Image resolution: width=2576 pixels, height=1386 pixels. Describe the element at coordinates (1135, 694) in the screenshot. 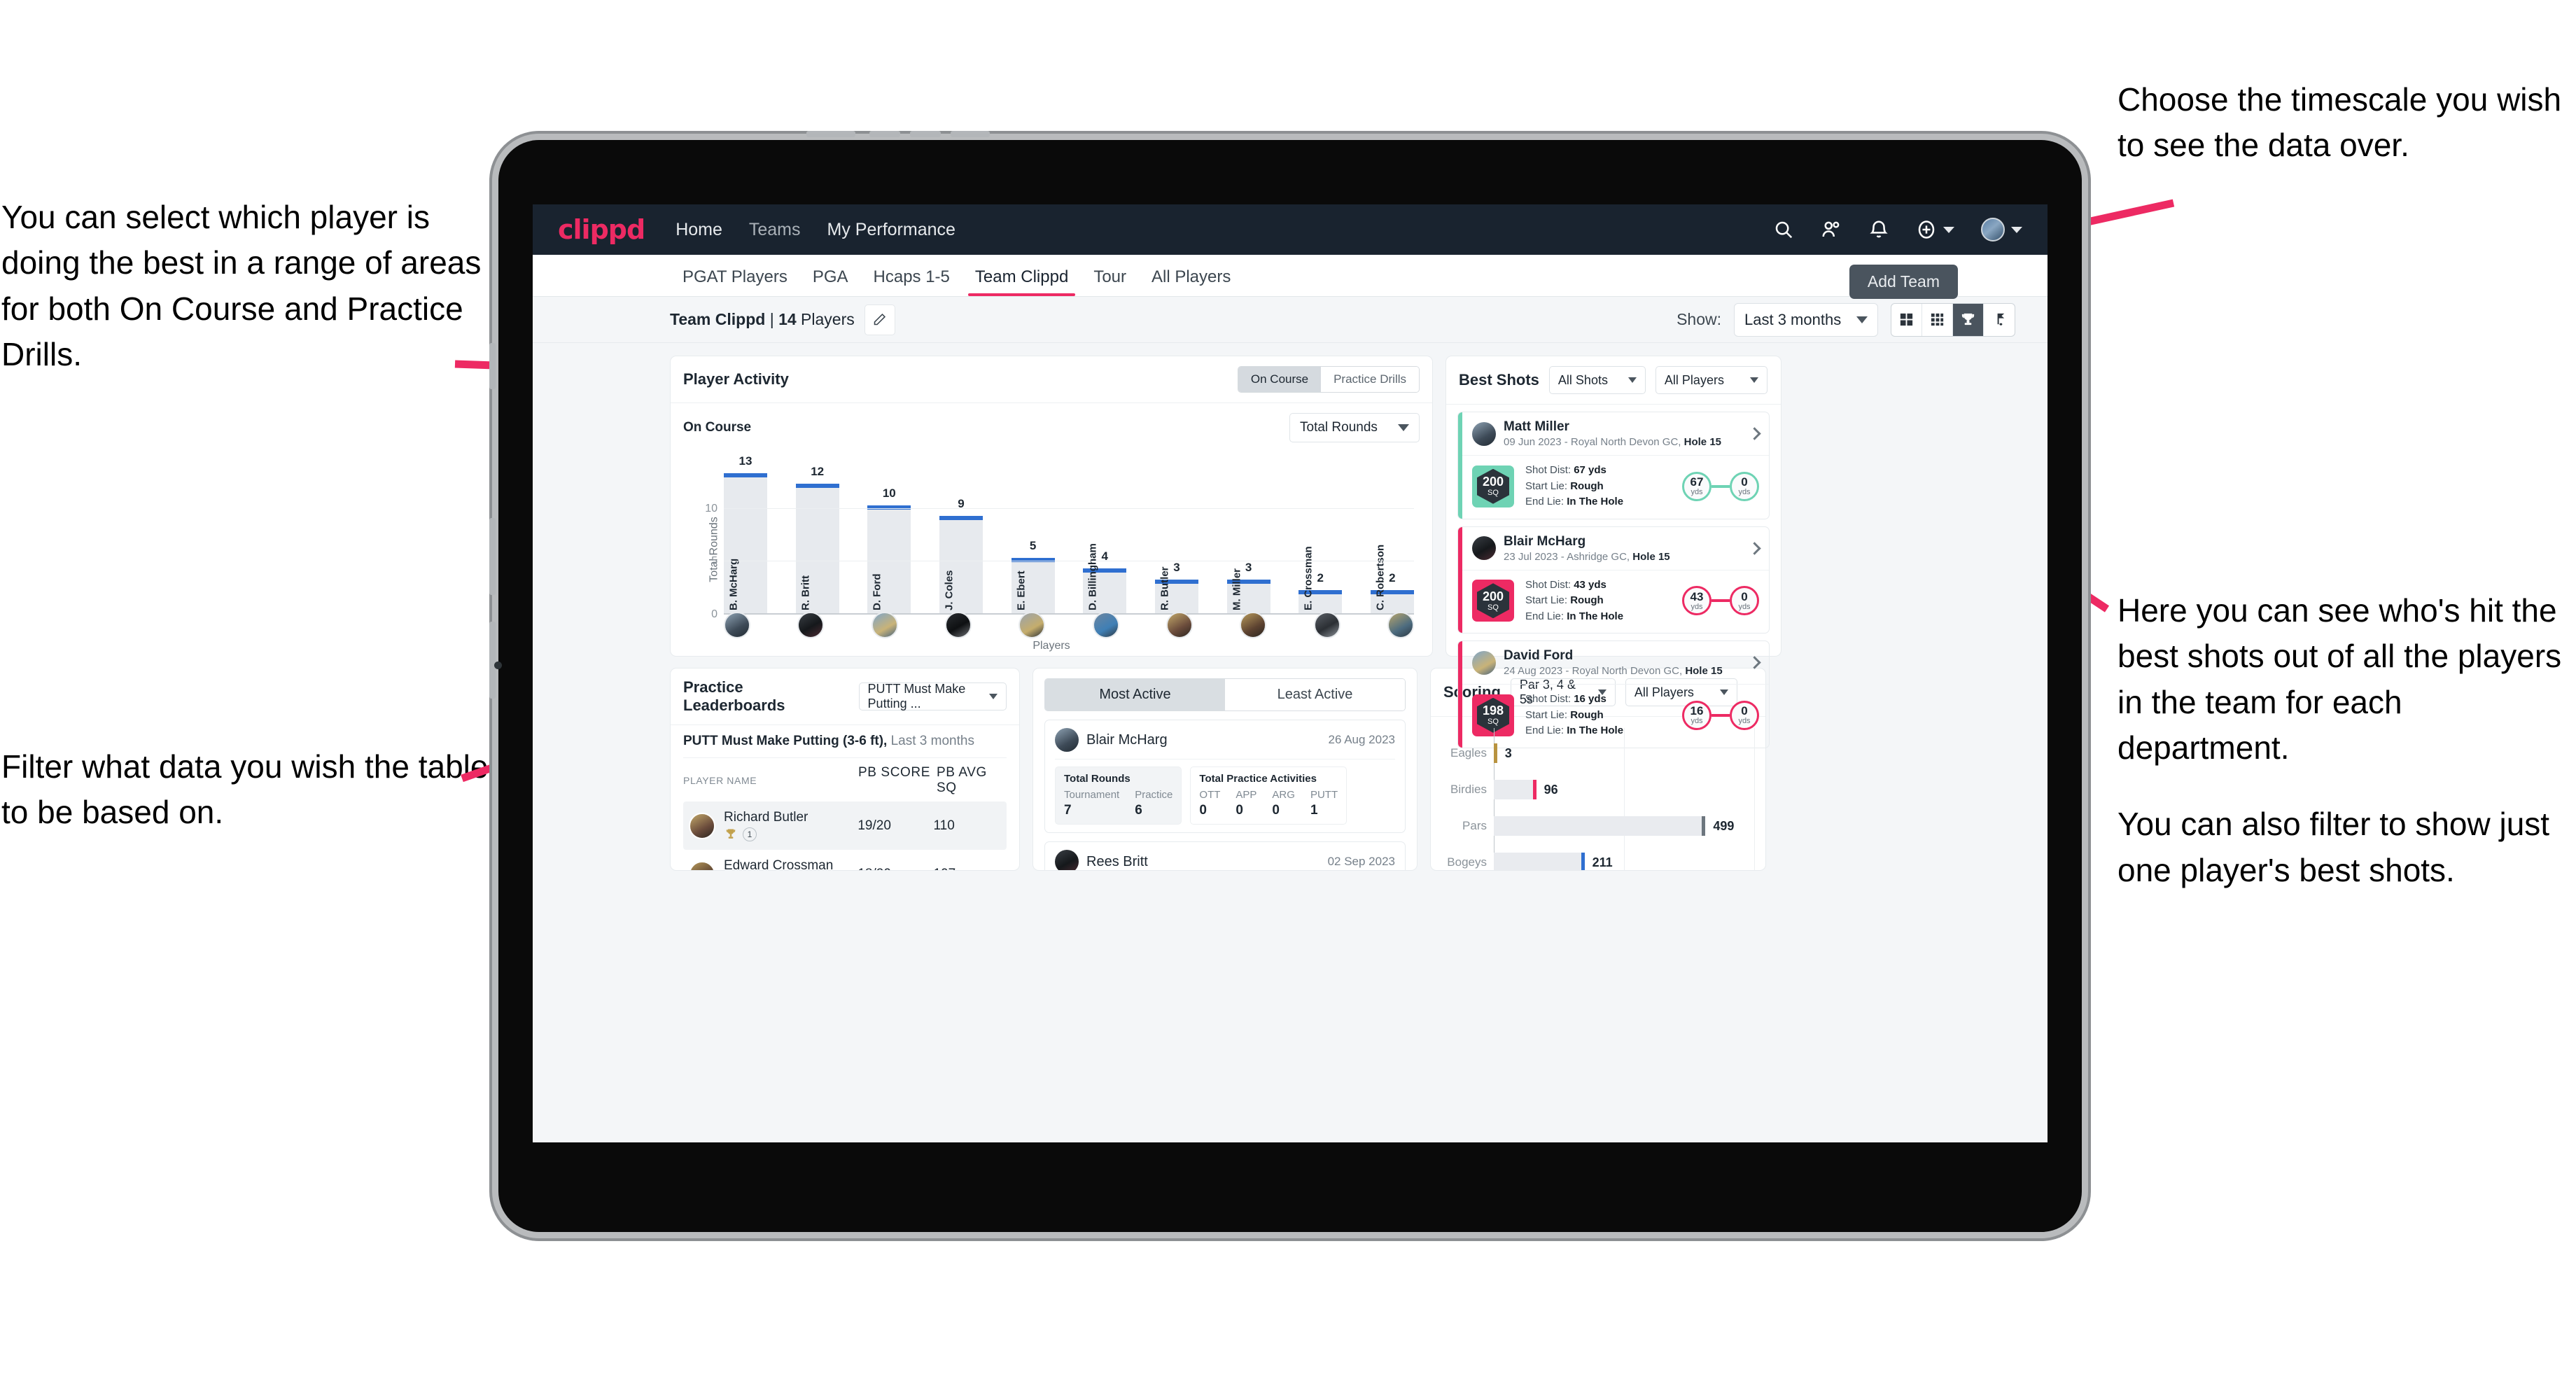

I see `tab-most-active: Most Active` at that location.